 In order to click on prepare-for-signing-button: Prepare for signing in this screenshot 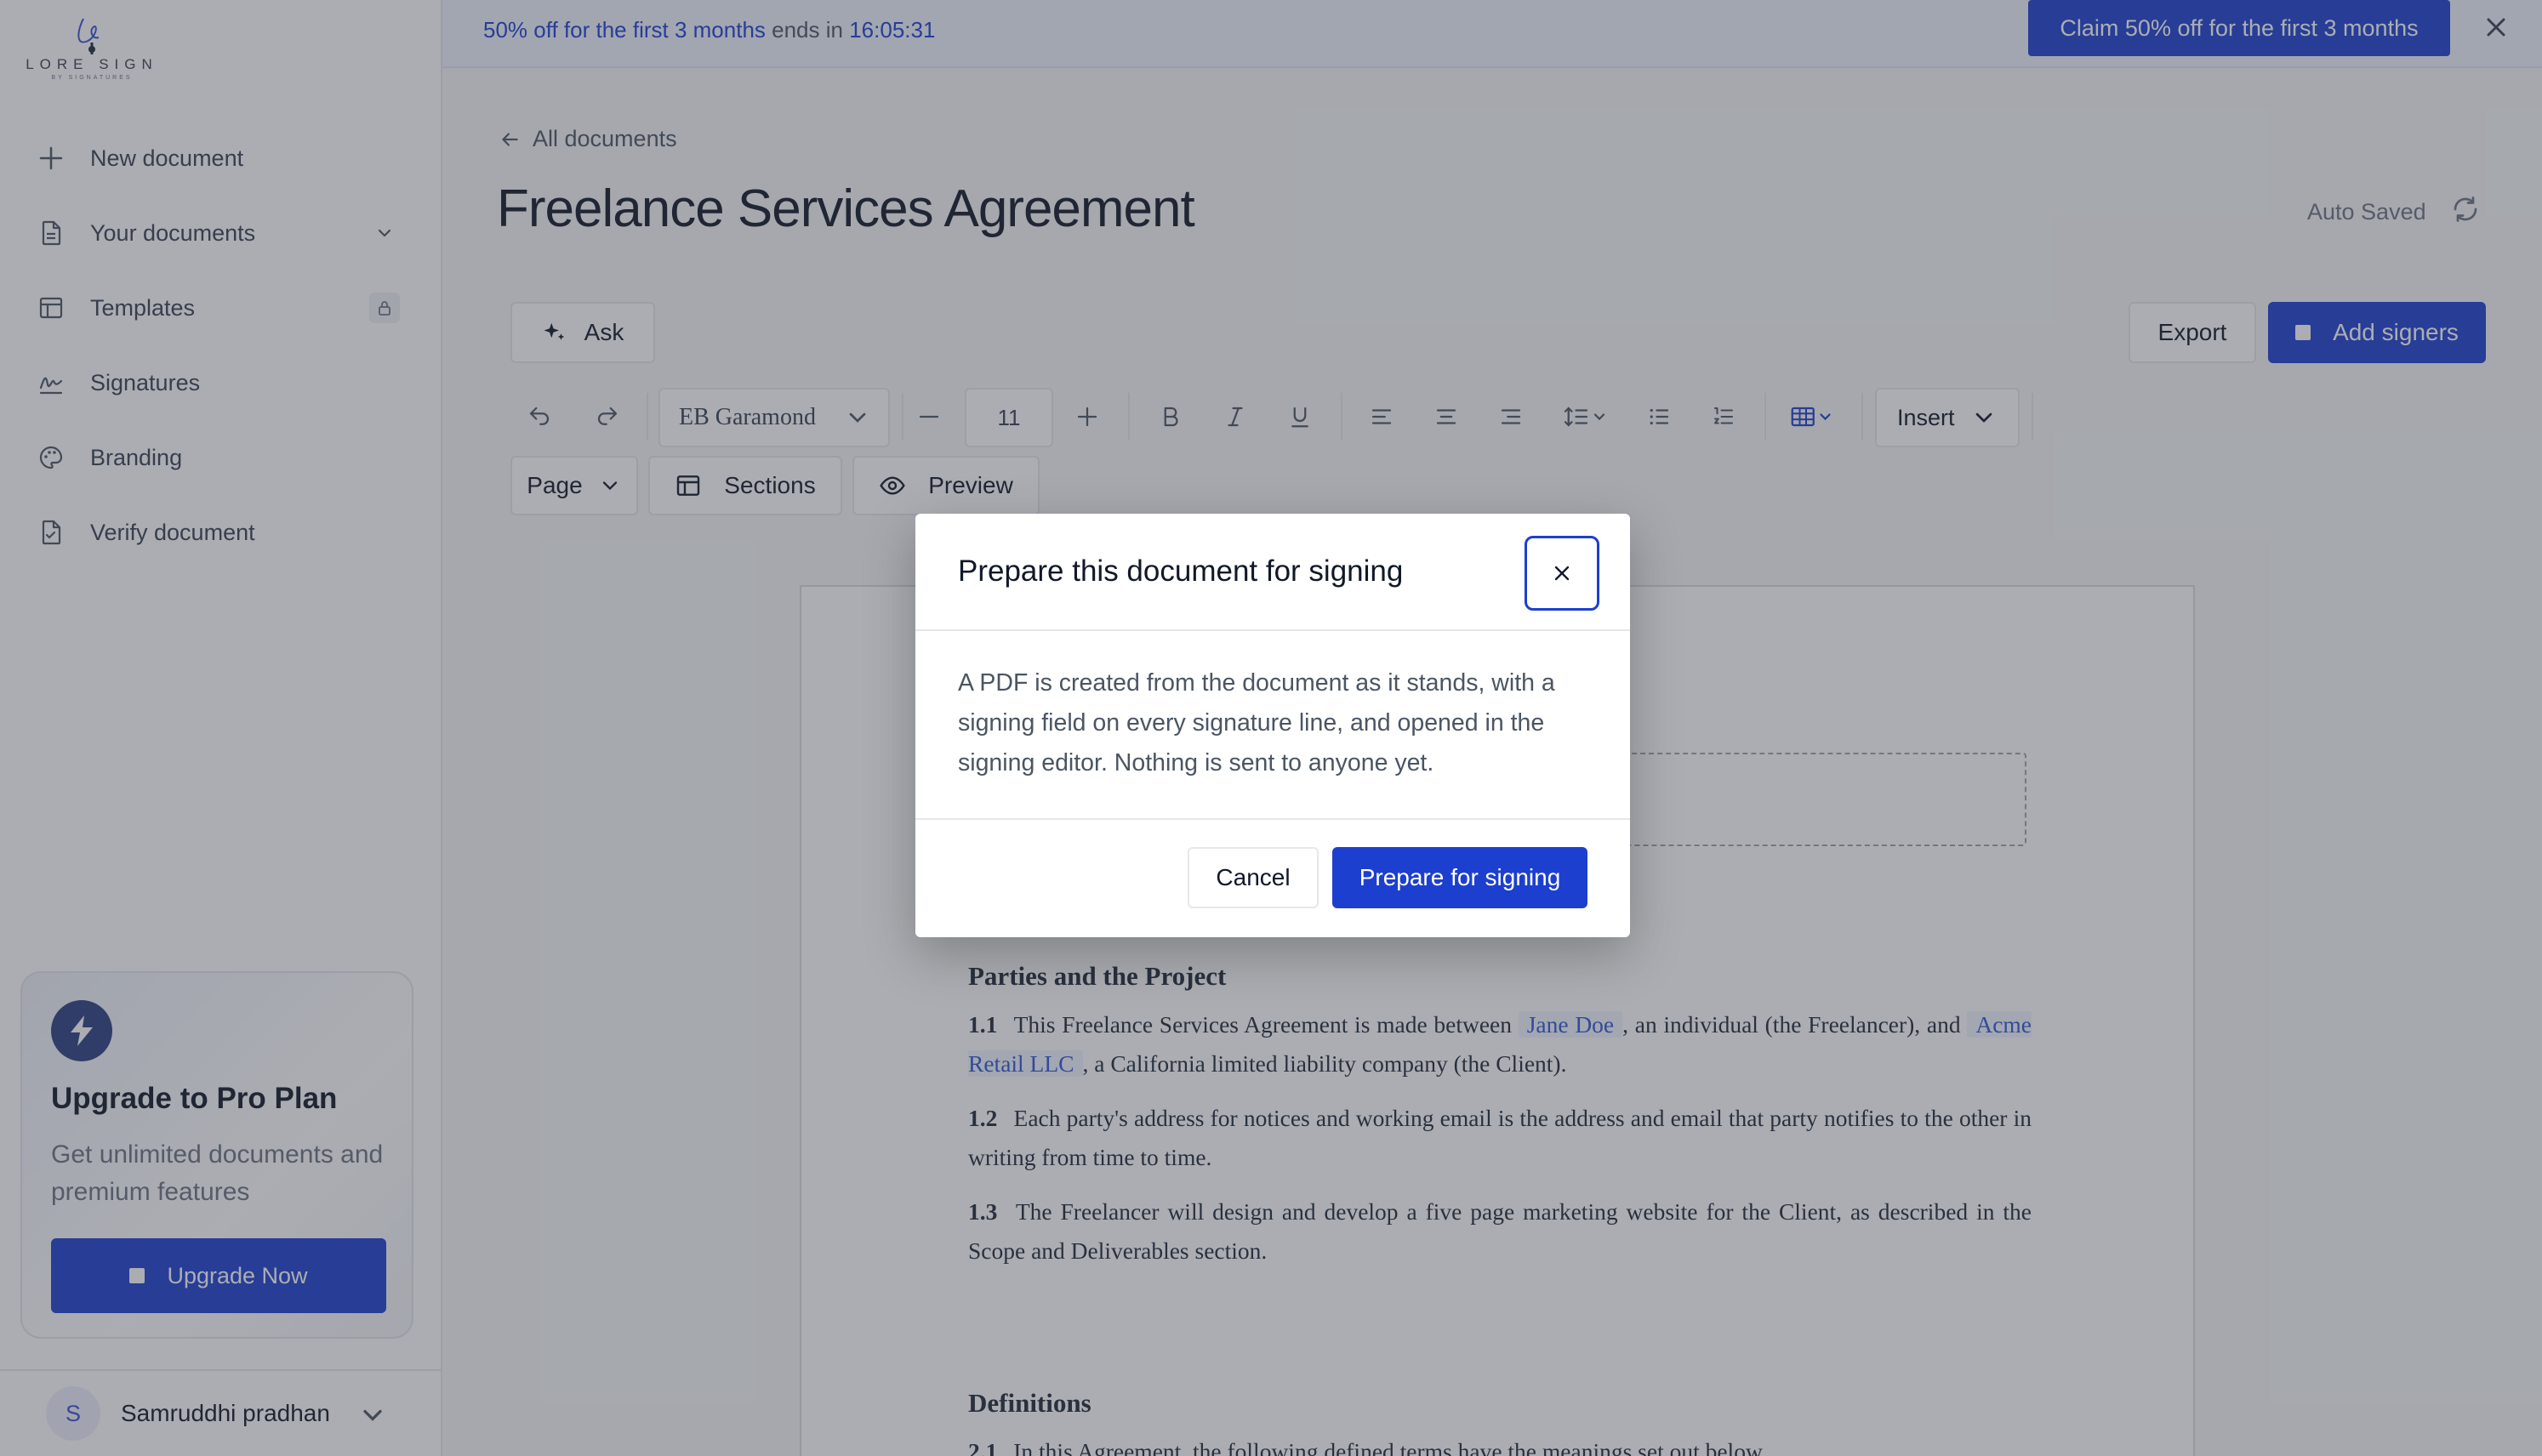, I will do `click(1460, 877)`.